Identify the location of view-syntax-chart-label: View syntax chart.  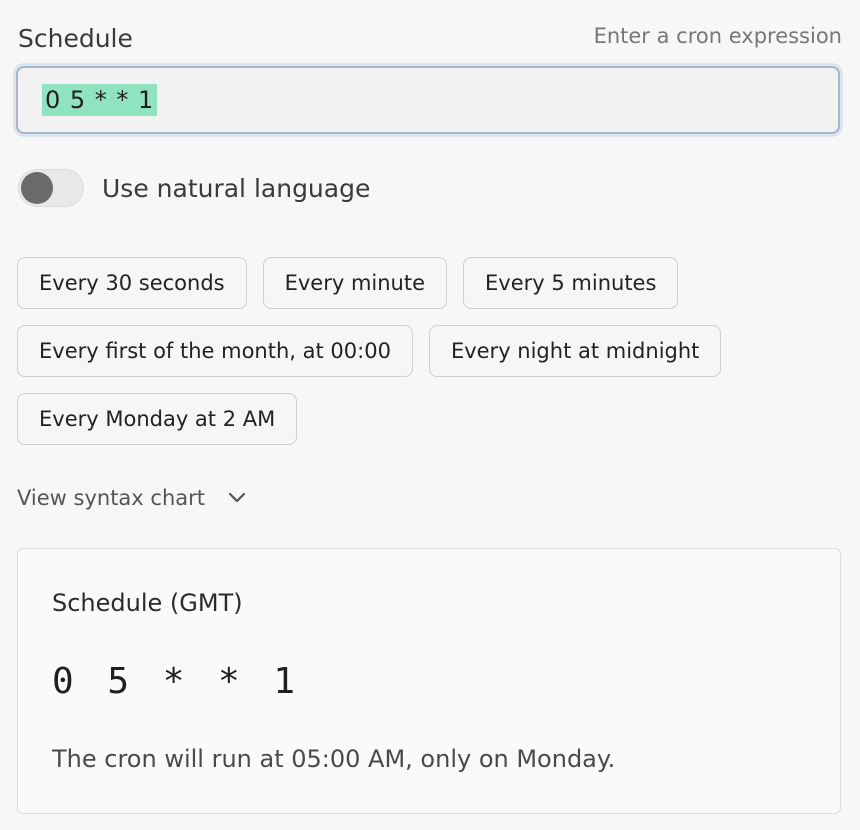
(111, 498).